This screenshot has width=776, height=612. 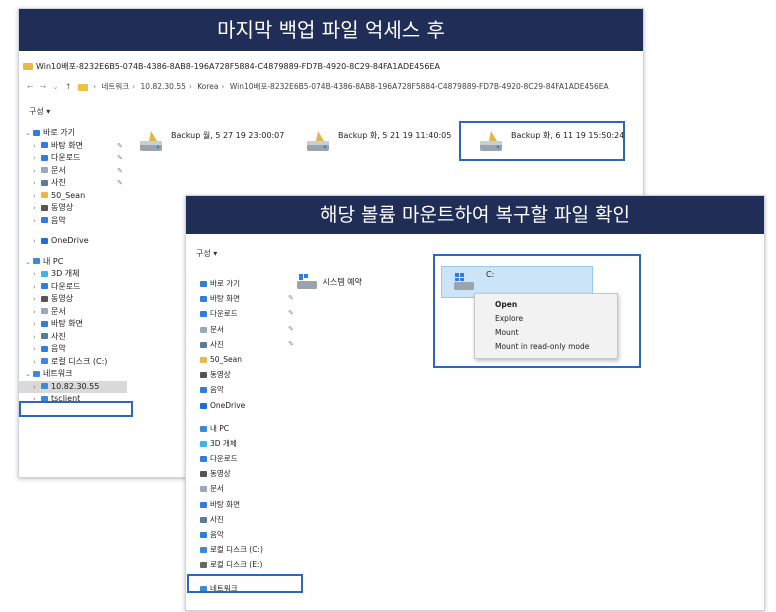 I want to click on nav-item: 바로 가기, so click(x=242, y=283).